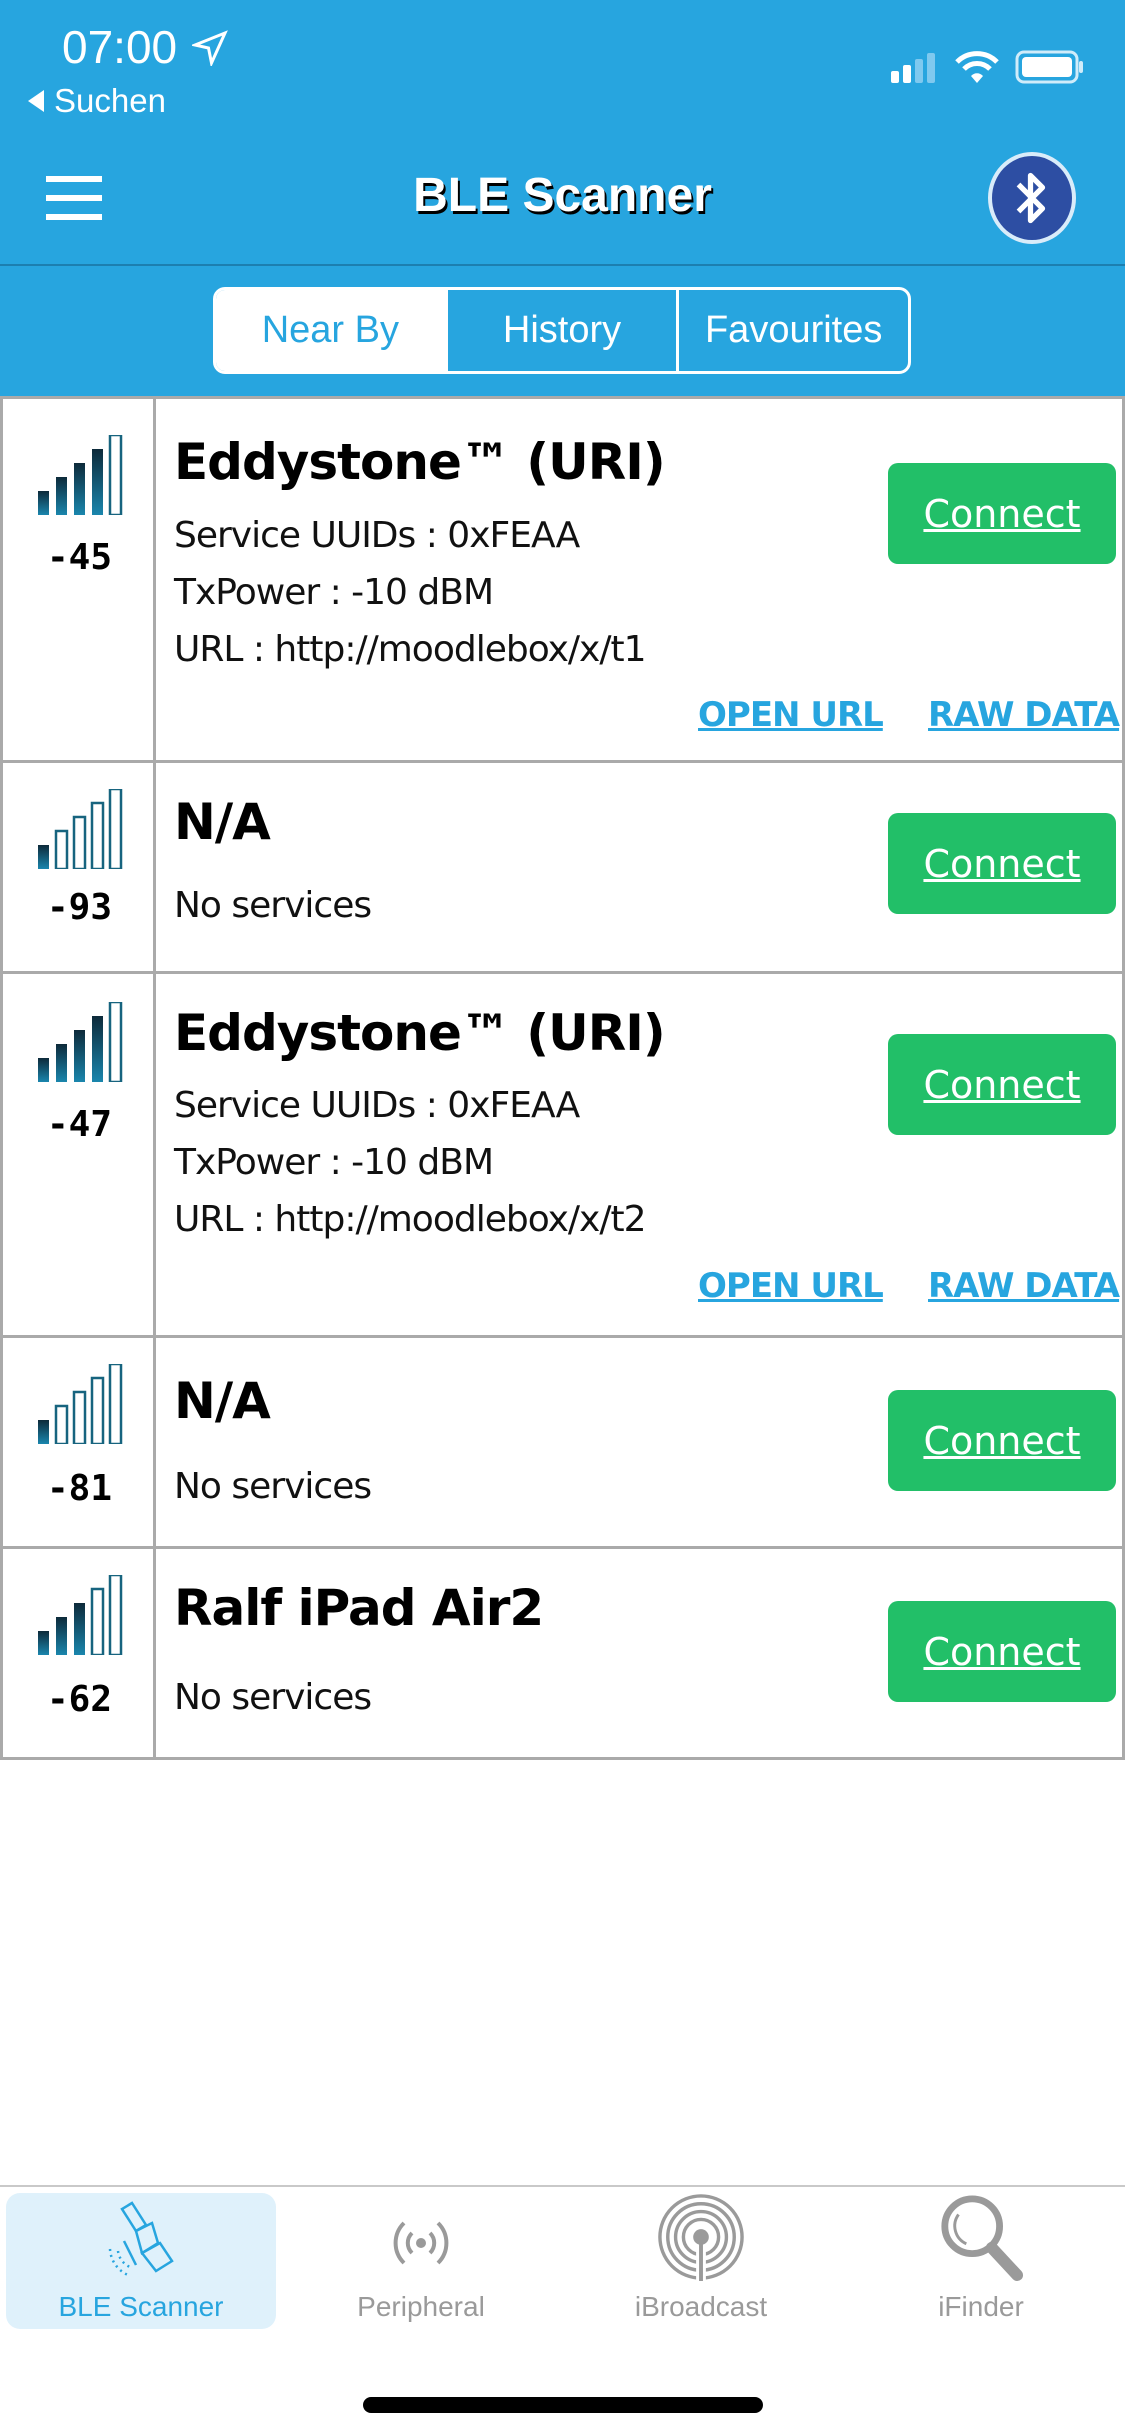  What do you see at coordinates (562, 2186) in the screenshot?
I see `tab-bar-divider` at bounding box center [562, 2186].